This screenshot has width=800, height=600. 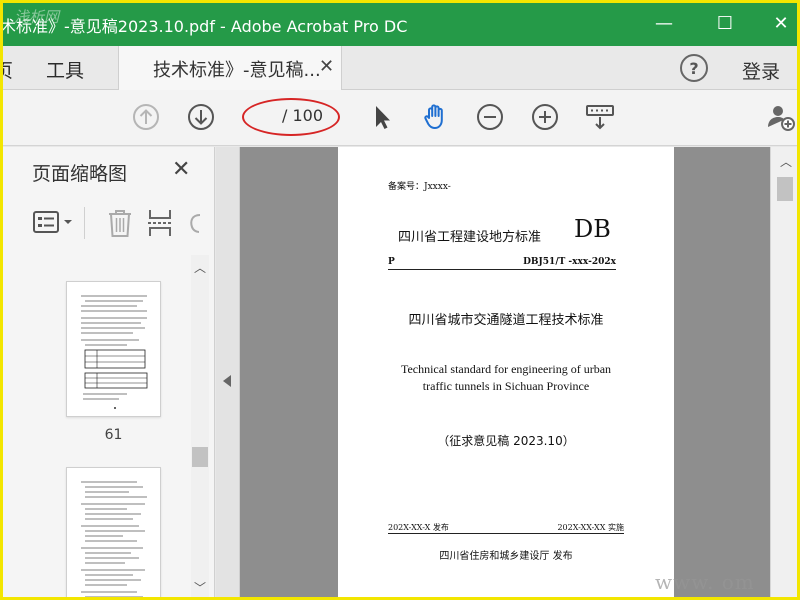 What do you see at coordinates (382, 117) in the screenshot?
I see `select-pointer-icon` at bounding box center [382, 117].